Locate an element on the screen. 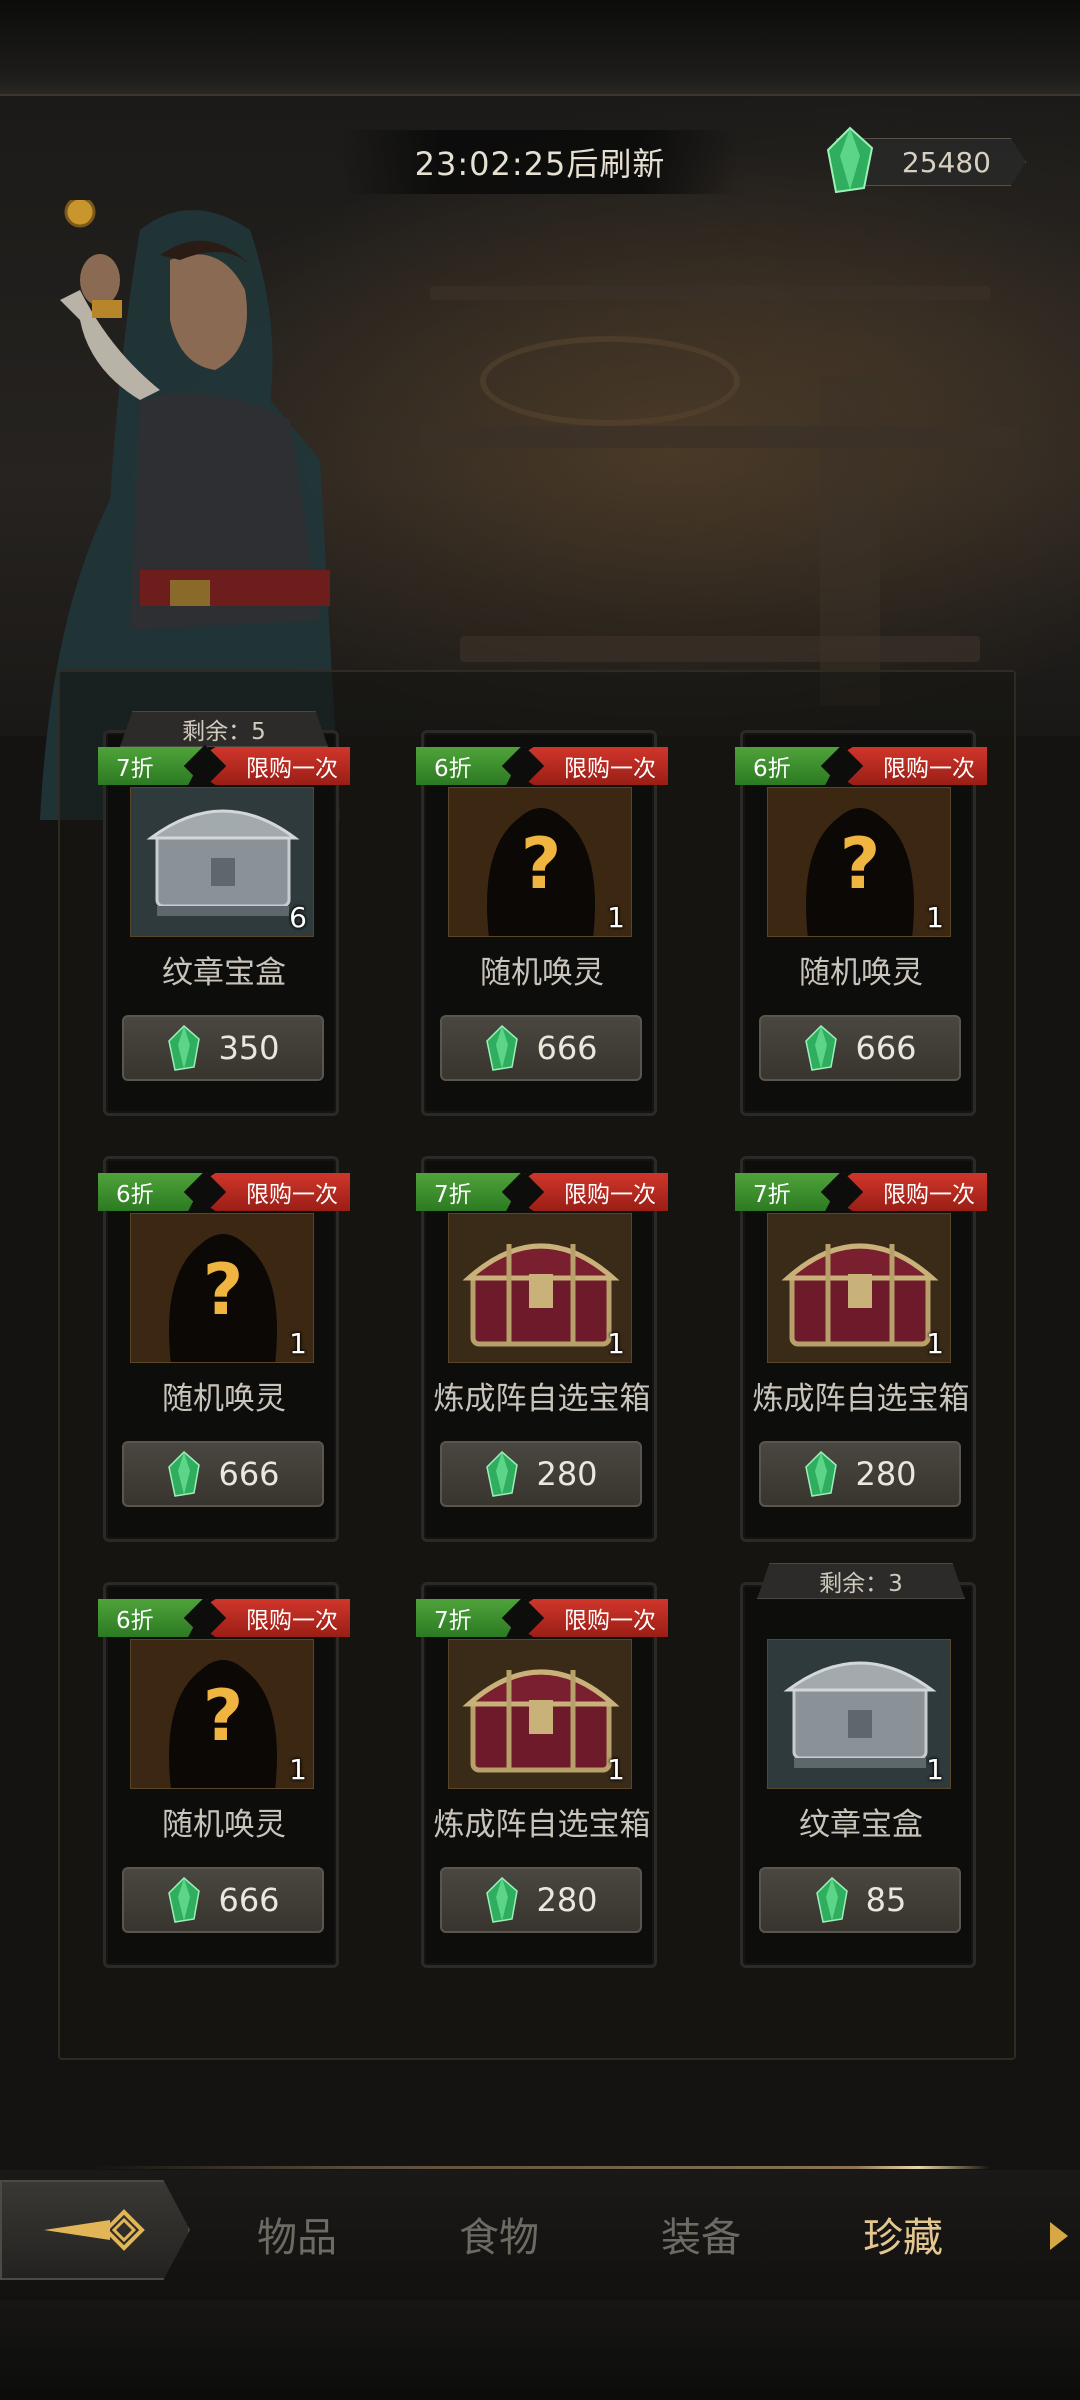 The height and width of the screenshot is (2400, 1080). remaining-stock-label: 剩余：5 is located at coordinates (224, 729).